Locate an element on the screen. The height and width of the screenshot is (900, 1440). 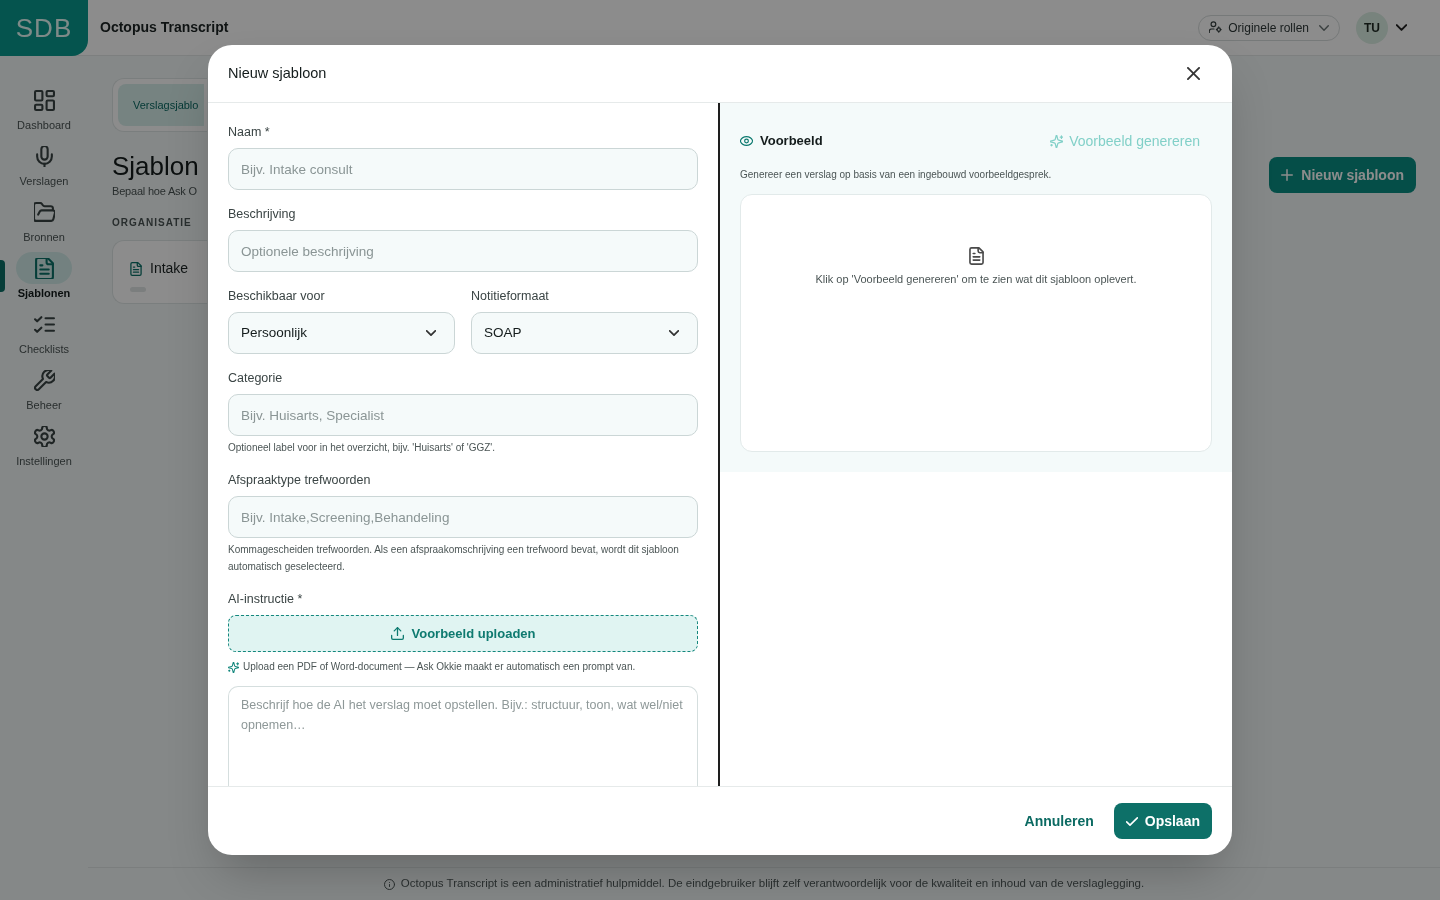
tab: Verslagsjablo is located at coordinates (161, 105).